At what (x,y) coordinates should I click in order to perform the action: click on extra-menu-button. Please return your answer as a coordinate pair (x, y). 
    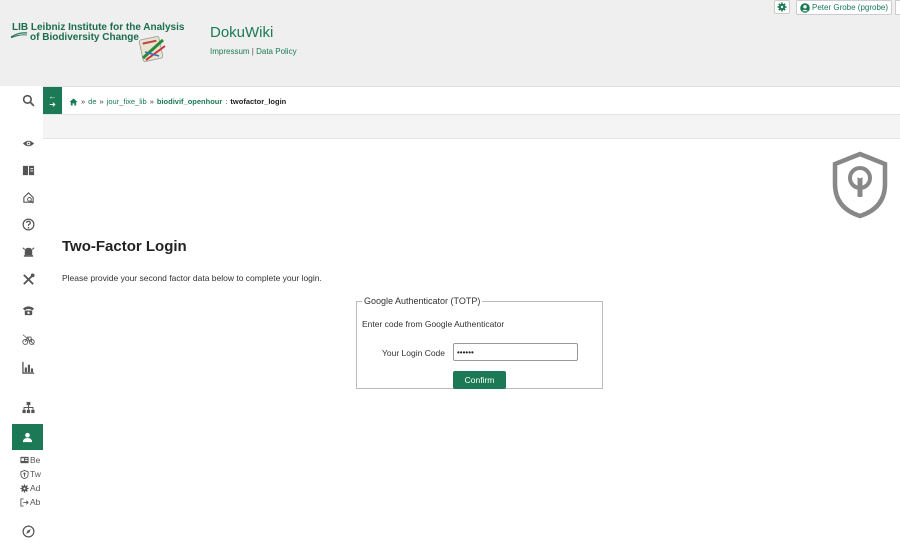
    Looking at the image, I should click on (897, 7).